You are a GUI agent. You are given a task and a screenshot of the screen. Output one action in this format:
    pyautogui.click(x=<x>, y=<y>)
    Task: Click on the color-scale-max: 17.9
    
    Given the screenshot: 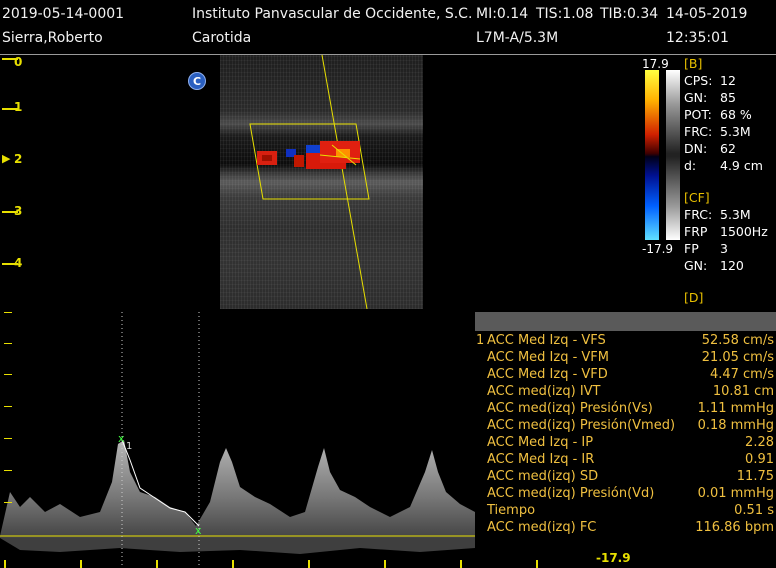 What is the action you would take?
    pyautogui.click(x=655, y=64)
    